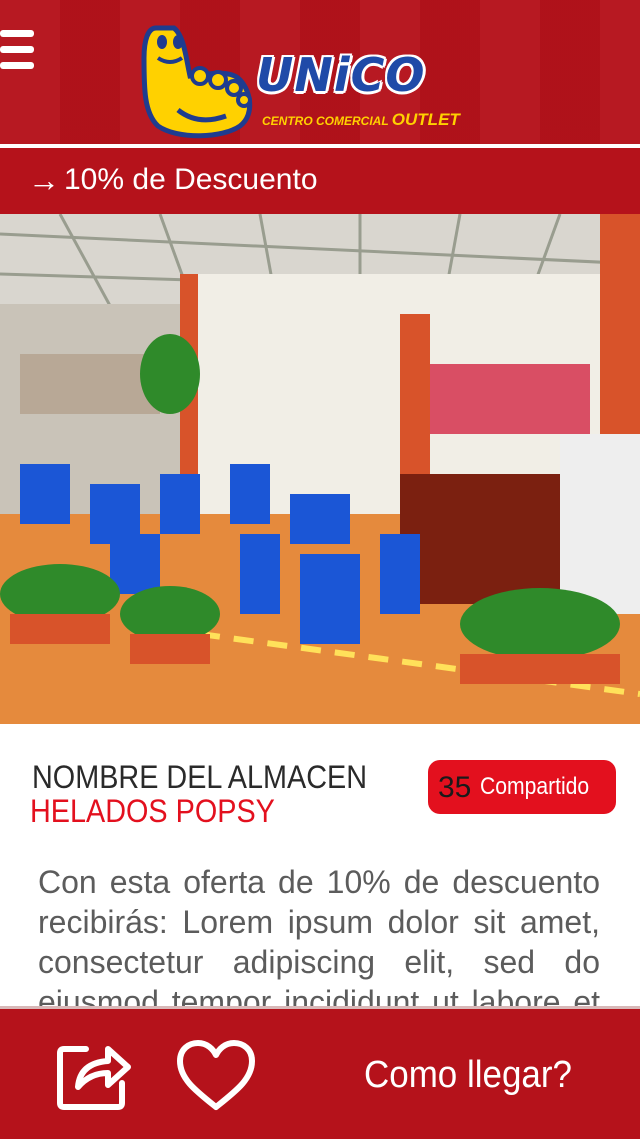  Describe the element at coordinates (455, 787) in the screenshot. I see `share-count: 35` at that location.